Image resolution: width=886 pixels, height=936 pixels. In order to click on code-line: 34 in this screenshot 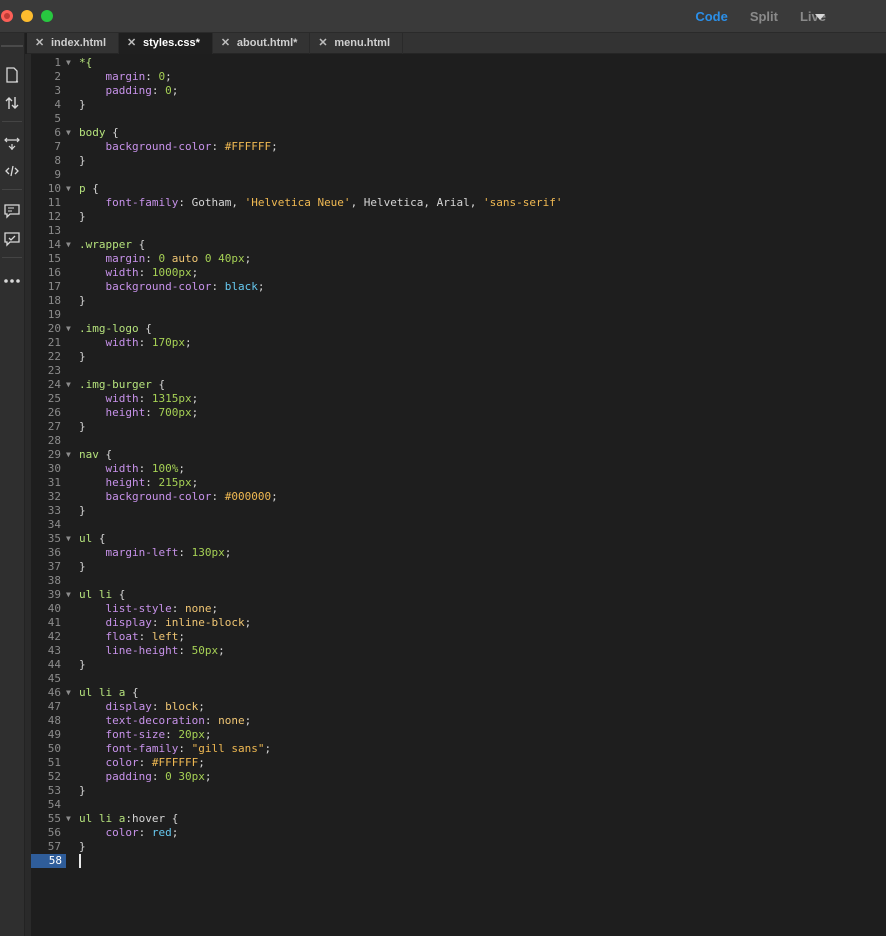, I will do `click(458, 525)`.